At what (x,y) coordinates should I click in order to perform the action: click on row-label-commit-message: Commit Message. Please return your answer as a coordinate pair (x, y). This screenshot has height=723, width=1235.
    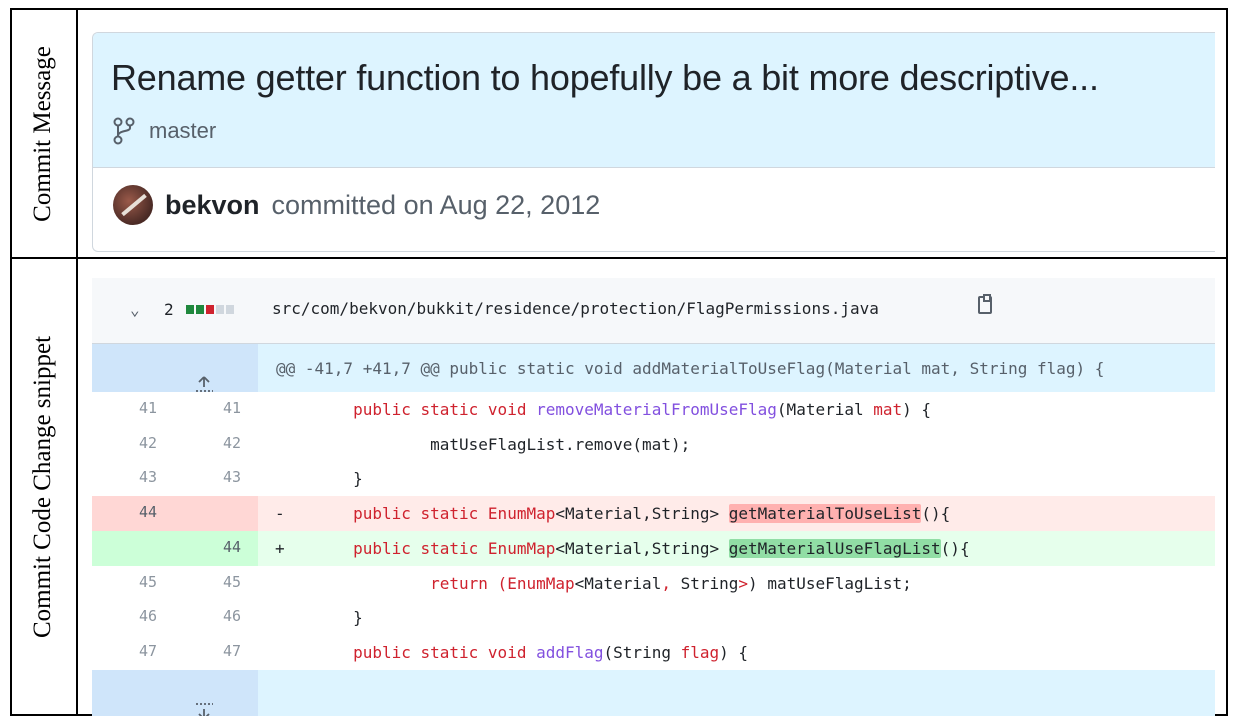
    Looking at the image, I should click on (43, 133).